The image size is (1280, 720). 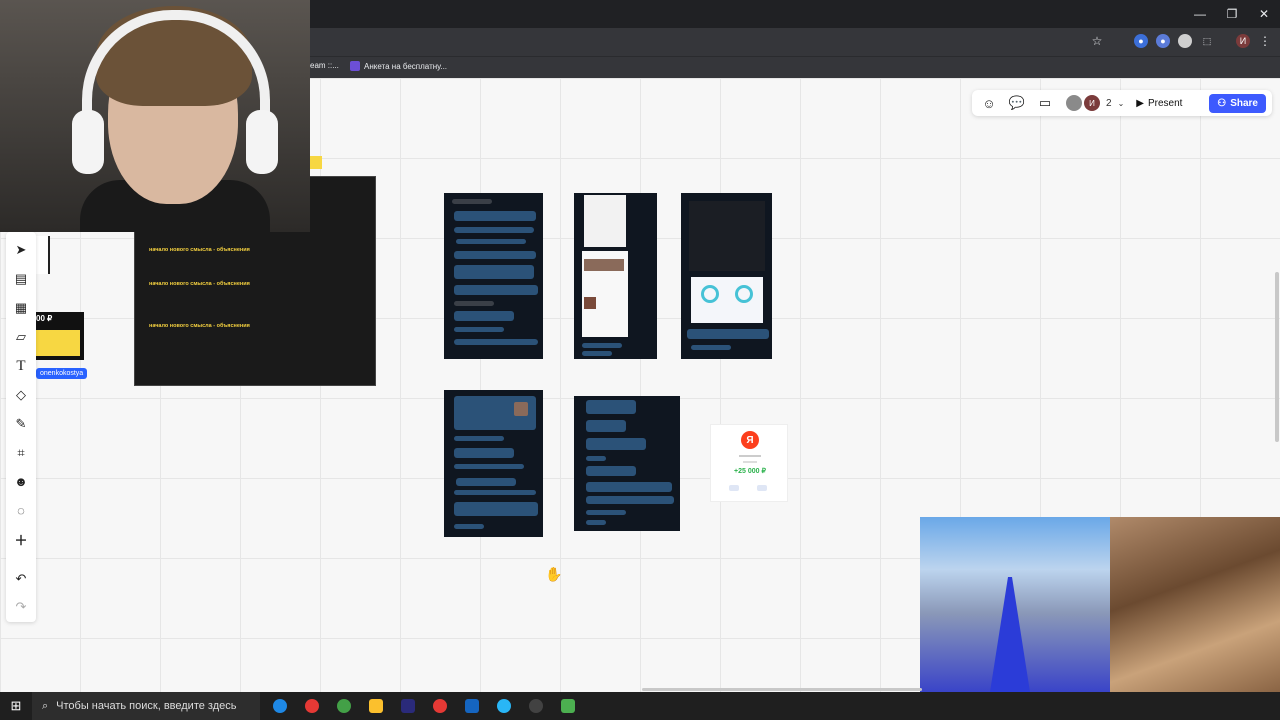 I want to click on tool-palette: ➤ ▤ ▦ ▱ T ◇ ✎ ⌗ ☻ ◌ ＋ ↶ ↷, so click(x=21, y=427).